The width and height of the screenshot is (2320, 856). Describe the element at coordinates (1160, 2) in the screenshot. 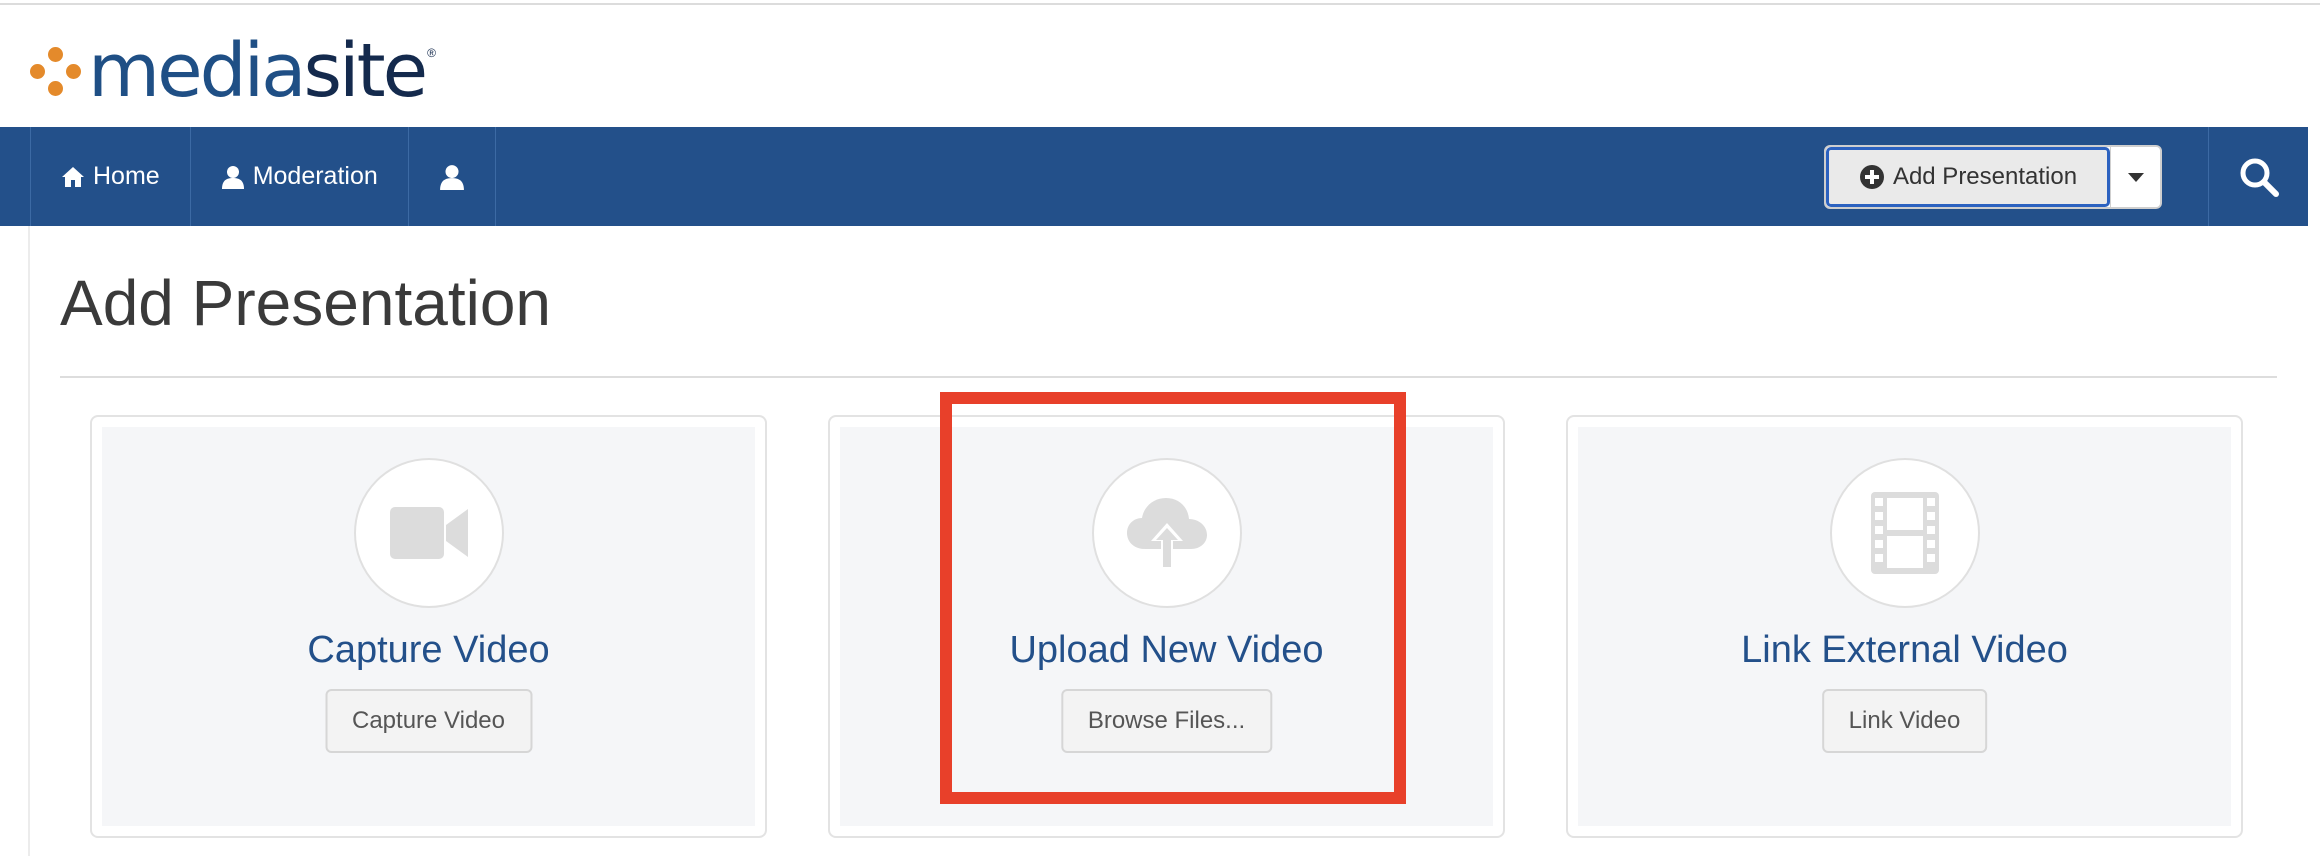

I see `top-border` at that location.